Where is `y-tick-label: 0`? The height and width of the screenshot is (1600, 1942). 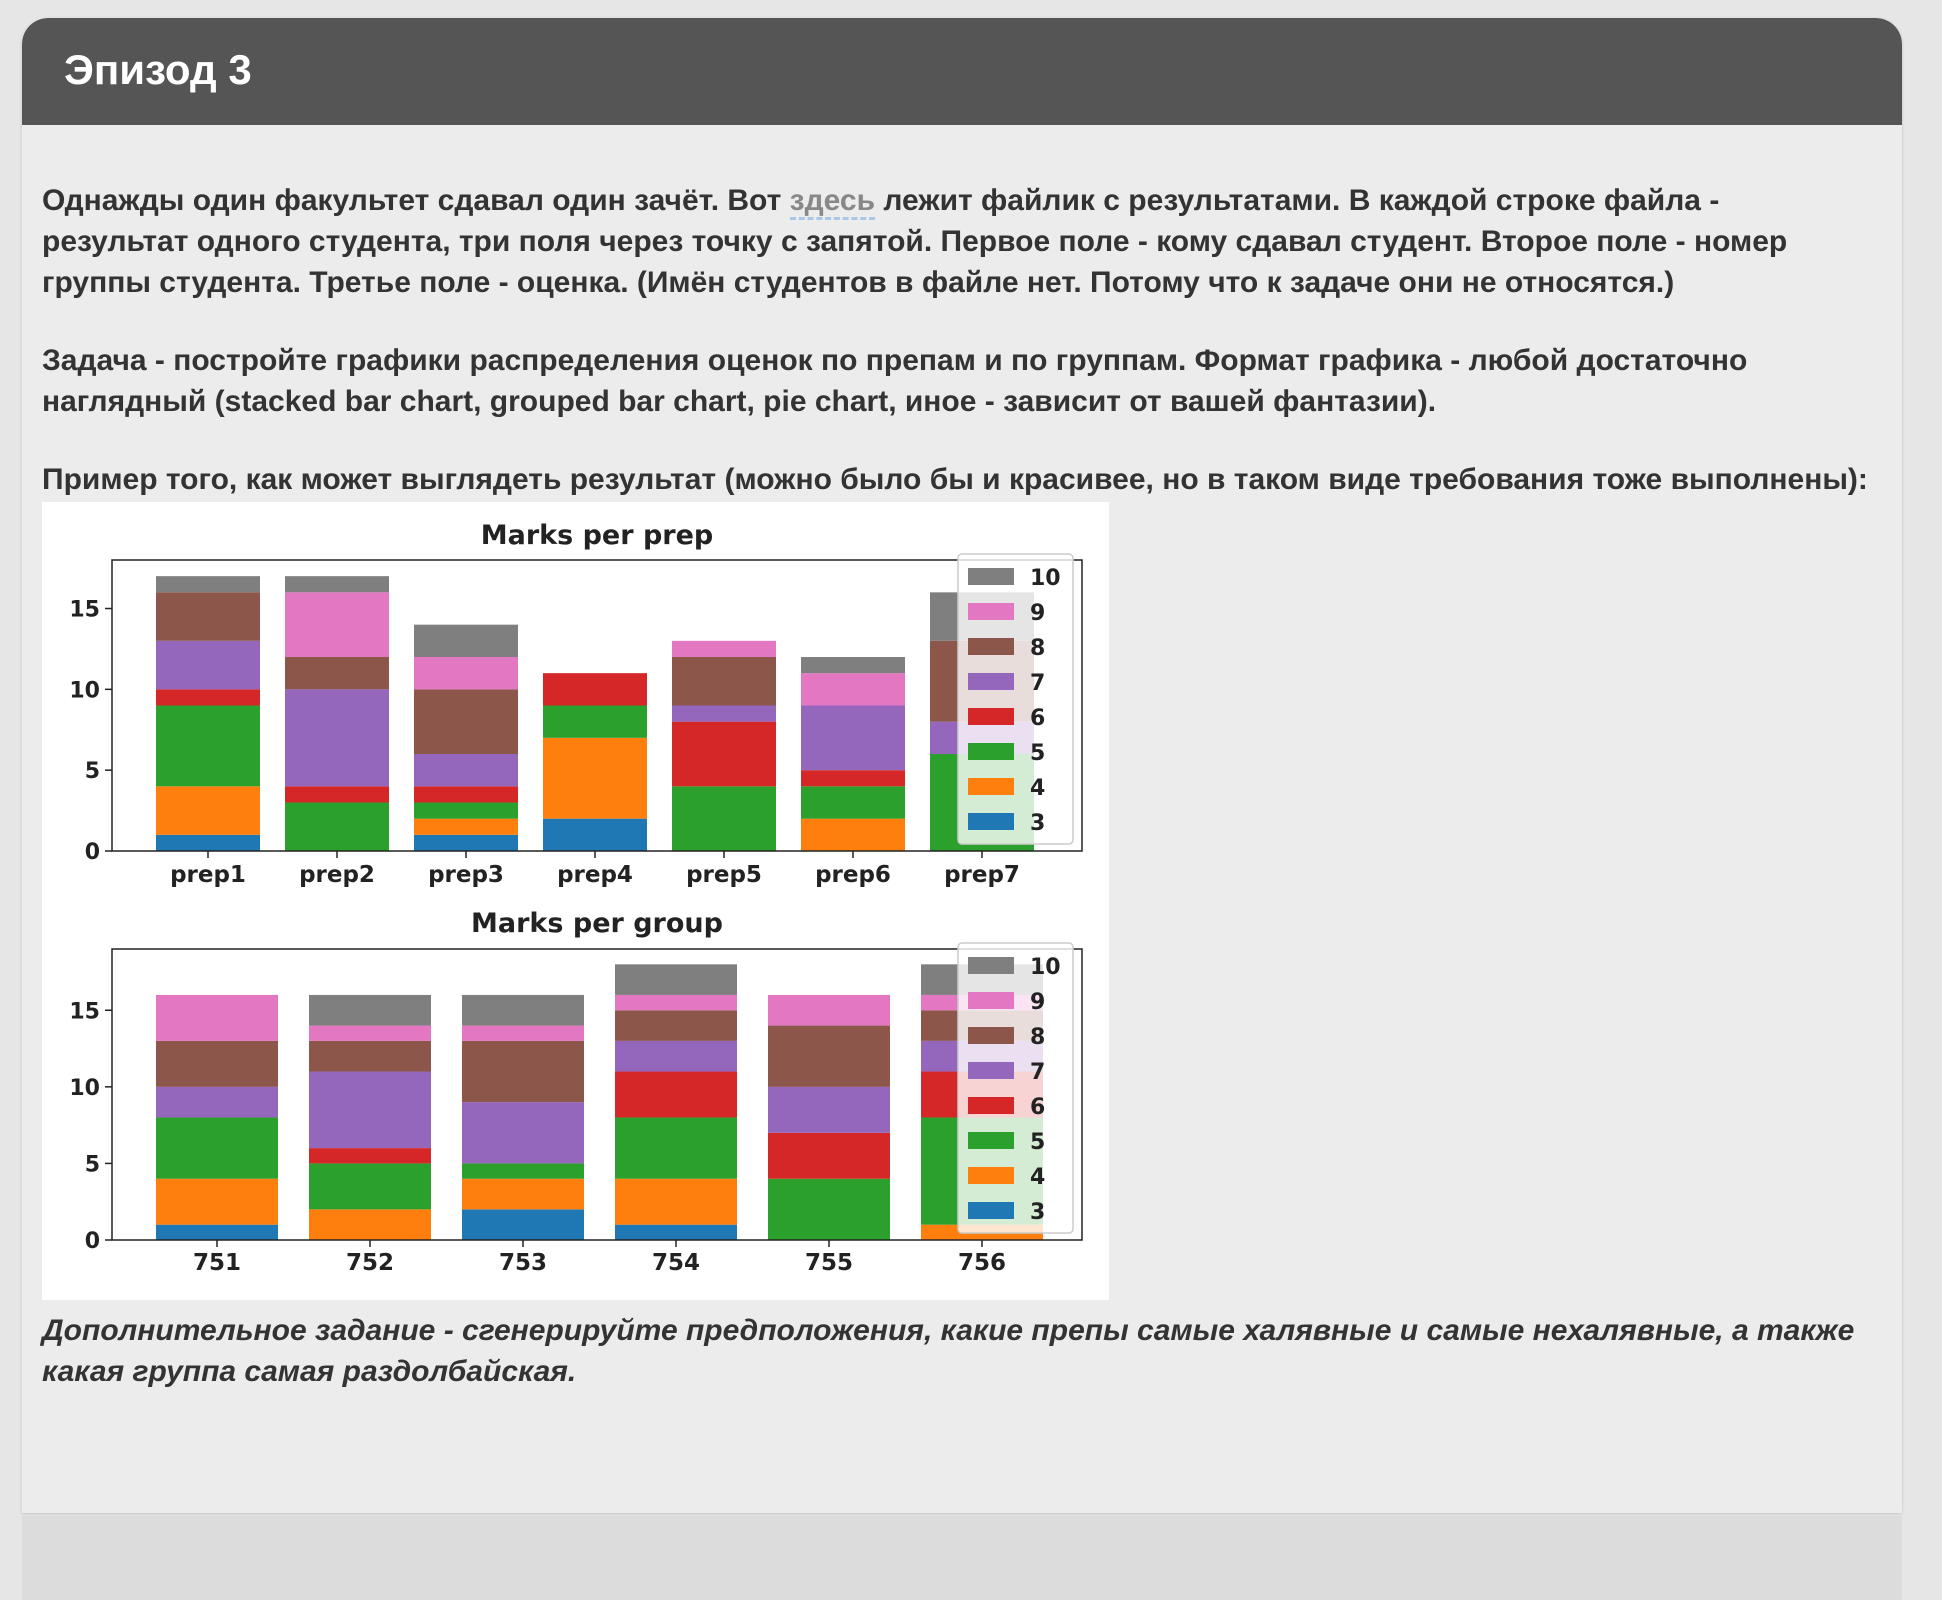 y-tick-label: 0 is located at coordinates (92, 1241).